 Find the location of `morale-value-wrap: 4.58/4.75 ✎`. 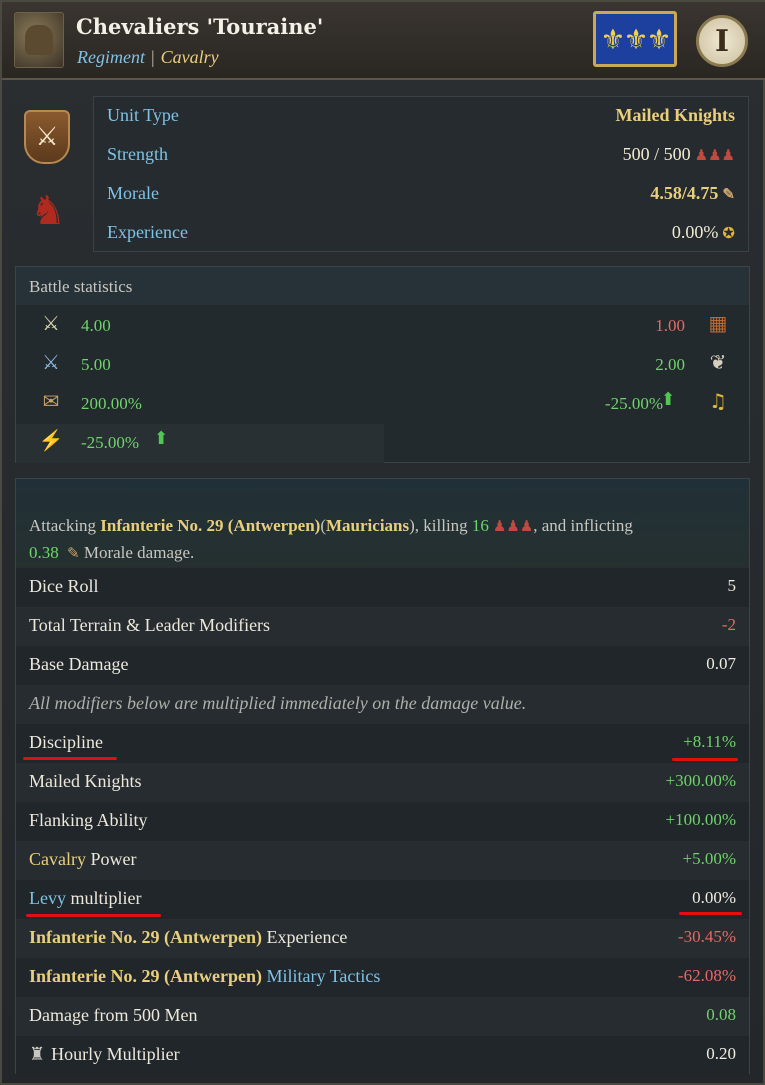

morale-value-wrap: 4.58/4.75 ✎ is located at coordinates (692, 193).